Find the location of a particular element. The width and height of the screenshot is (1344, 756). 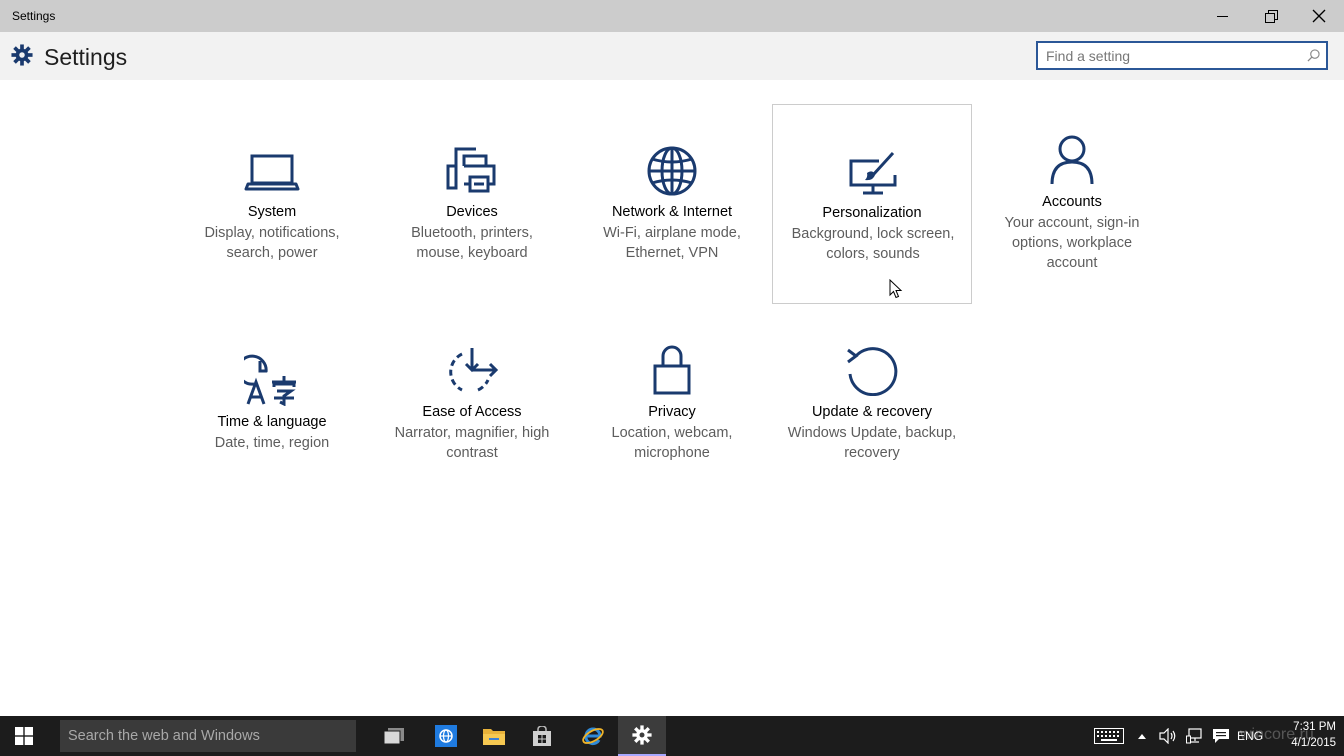

restore-icon is located at coordinates (1271, 16).